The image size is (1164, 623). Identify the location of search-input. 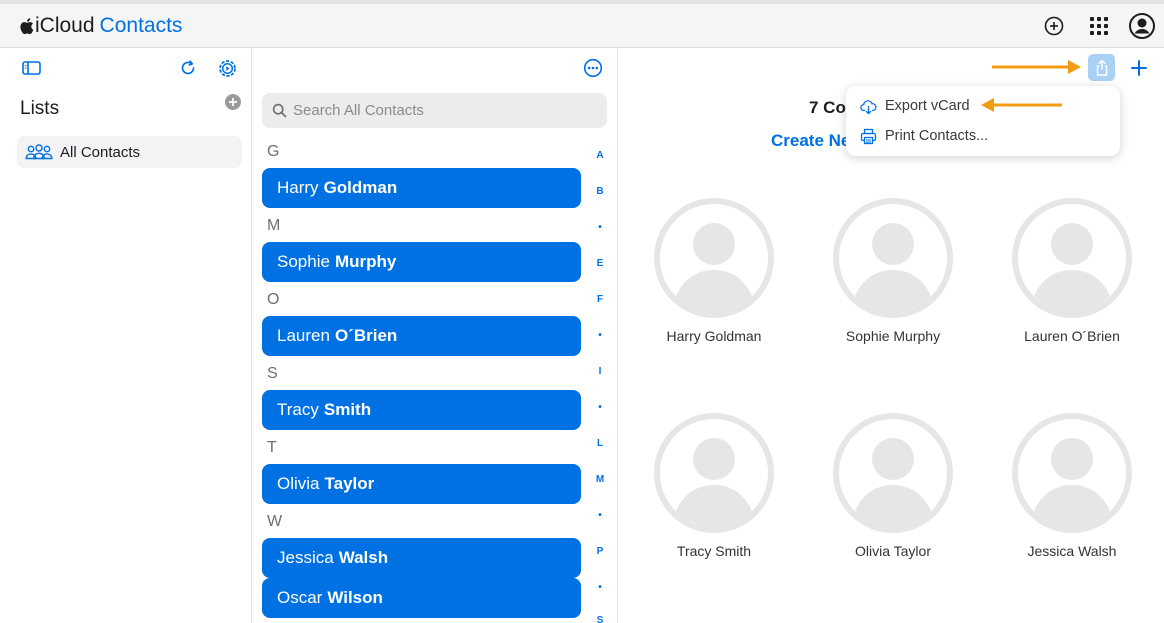
(443, 110).